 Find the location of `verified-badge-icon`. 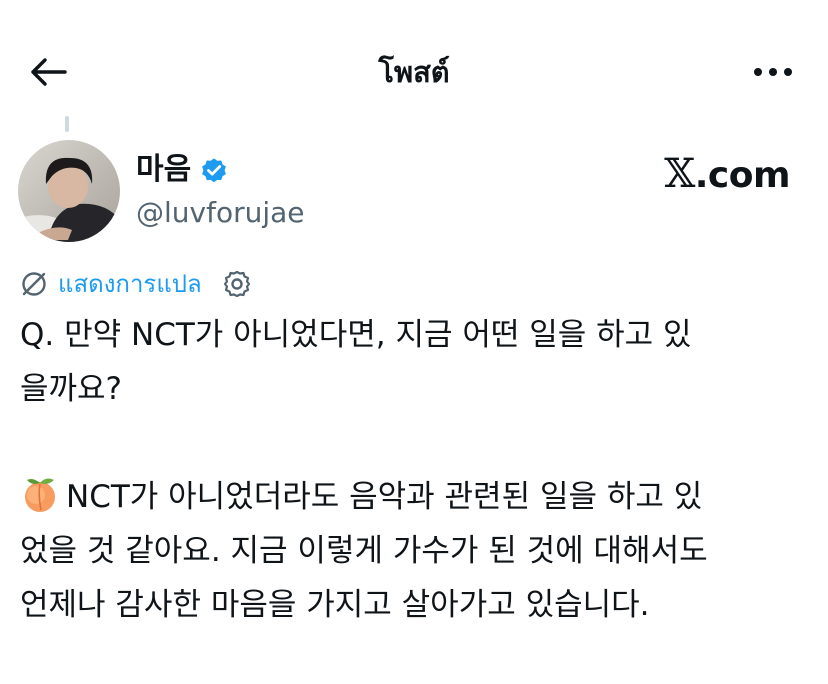

verified-badge-icon is located at coordinates (214, 170).